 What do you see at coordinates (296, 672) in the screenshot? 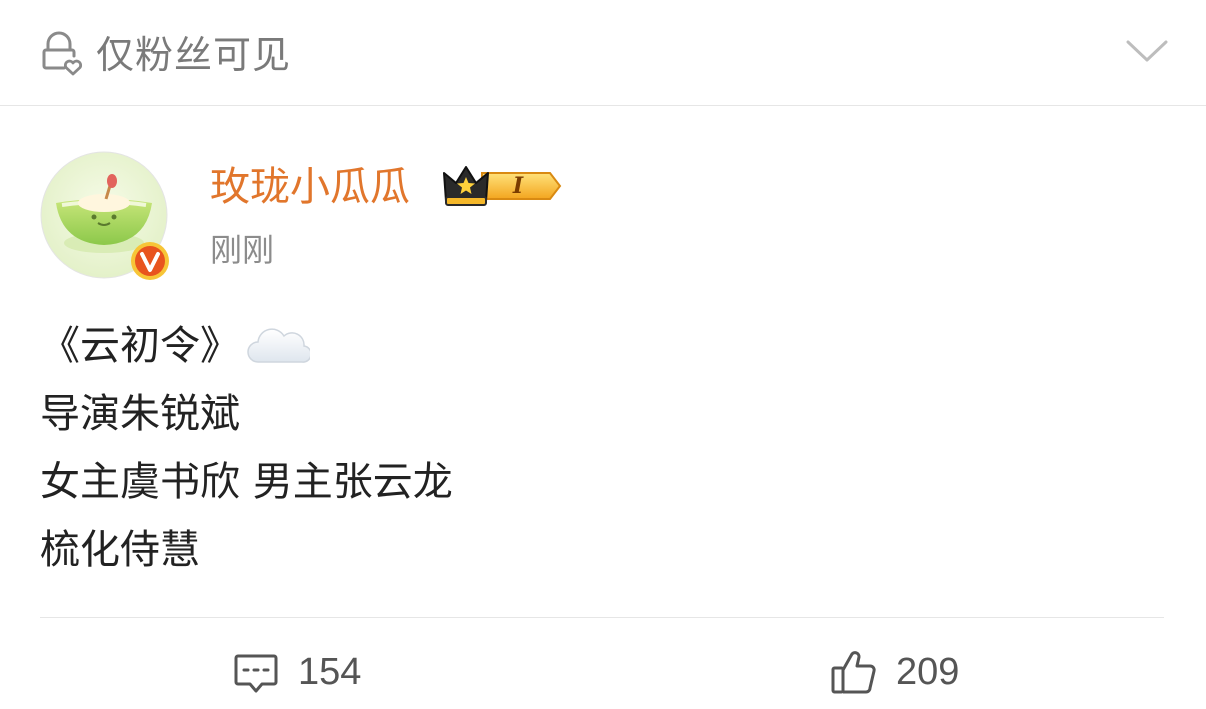
I see `comment-button: 154` at bounding box center [296, 672].